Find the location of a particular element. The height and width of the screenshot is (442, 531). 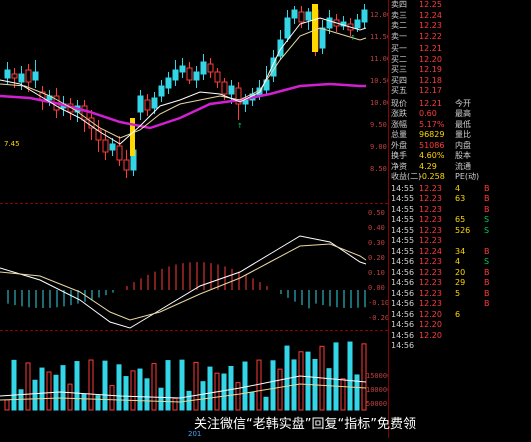

stat-value: 51086 is located at coordinates (432, 145).